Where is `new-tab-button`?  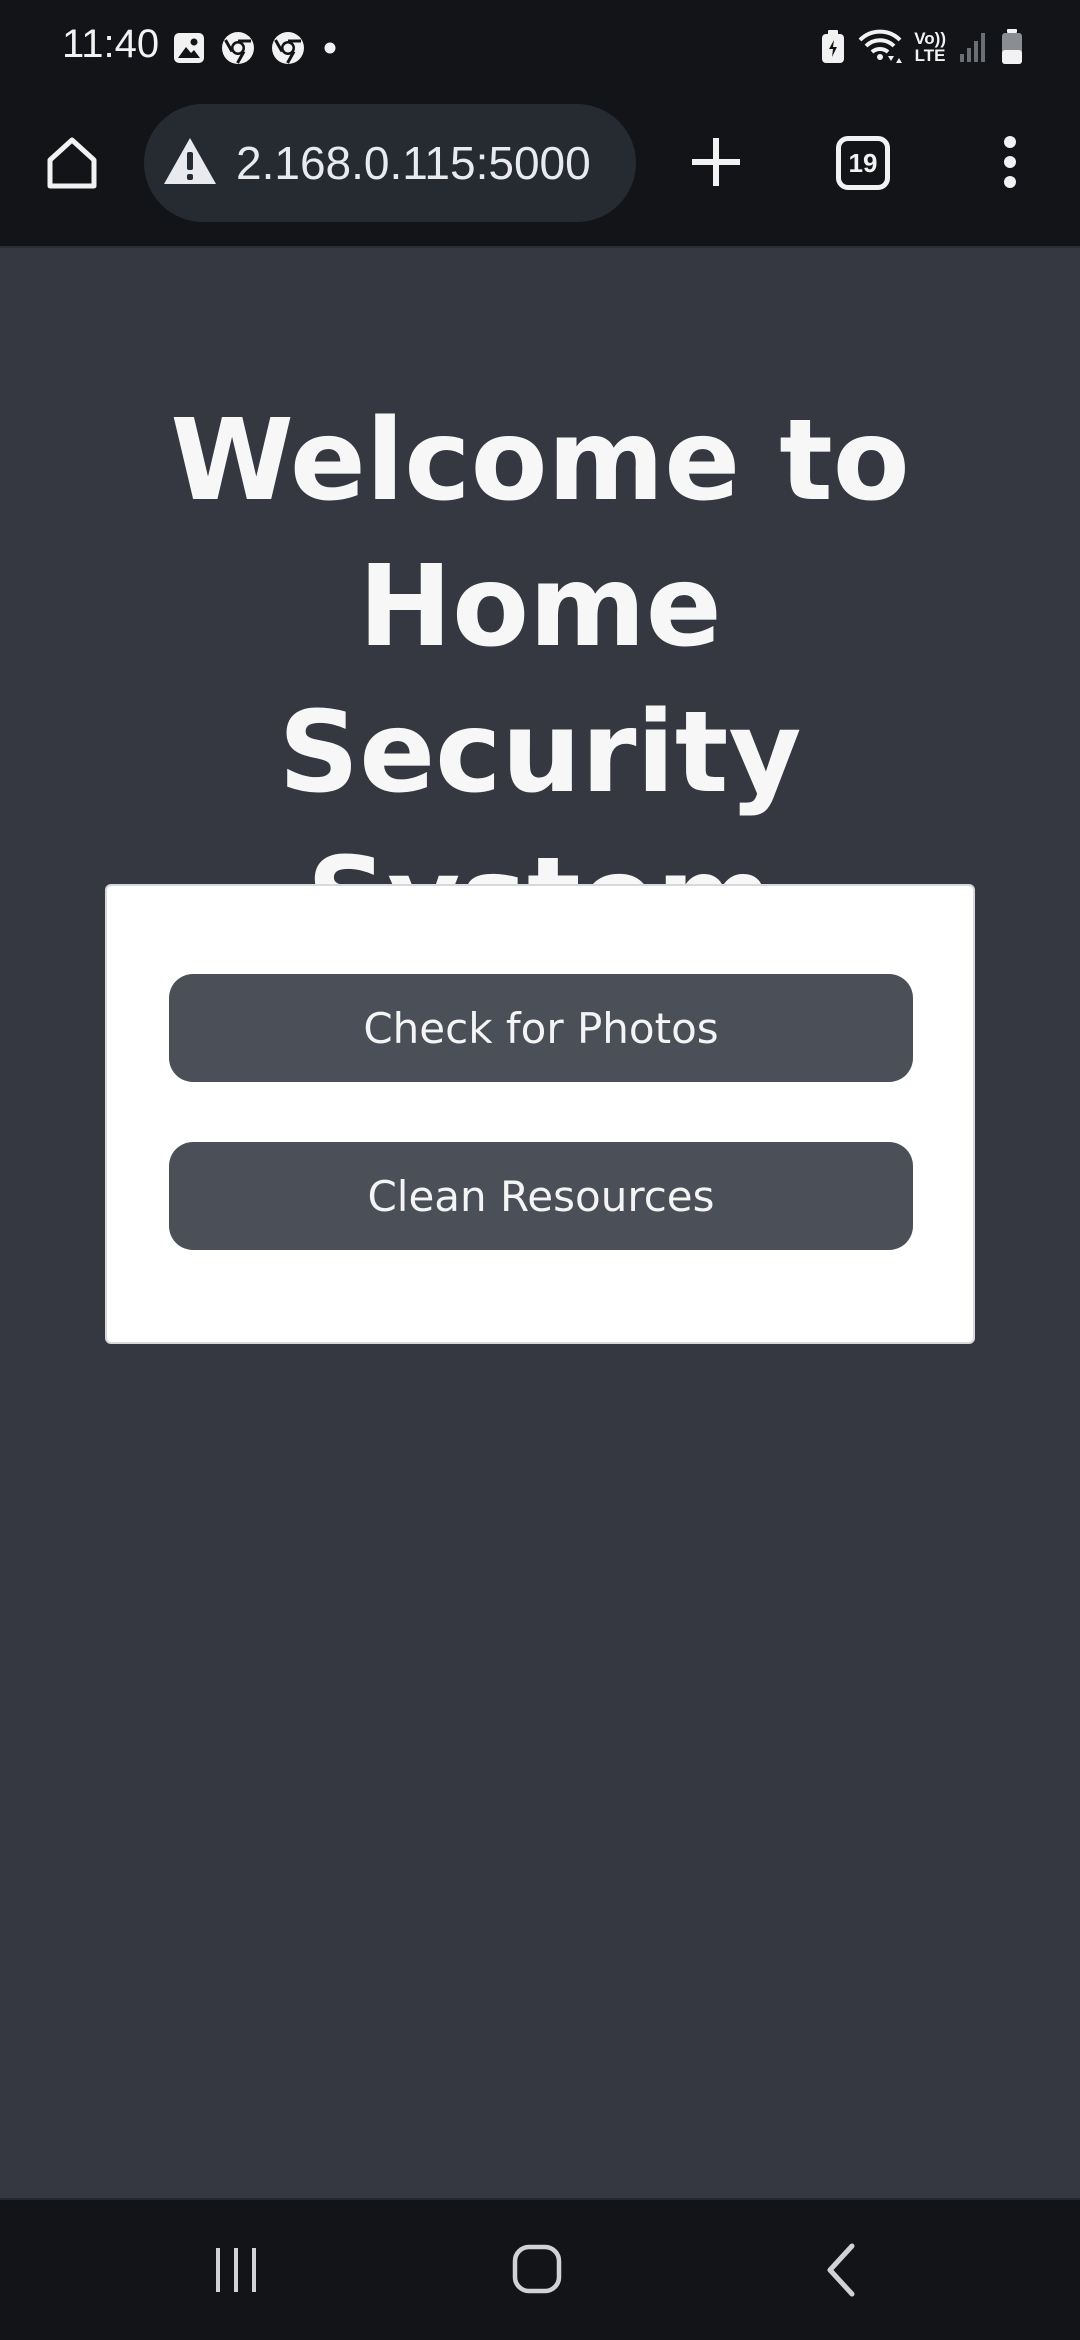 new-tab-button is located at coordinates (716, 162).